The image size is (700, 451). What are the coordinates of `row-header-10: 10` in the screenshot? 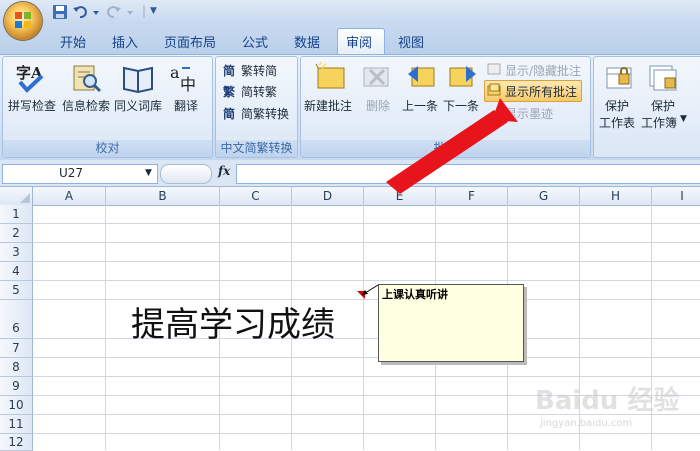 It's located at (16, 405).